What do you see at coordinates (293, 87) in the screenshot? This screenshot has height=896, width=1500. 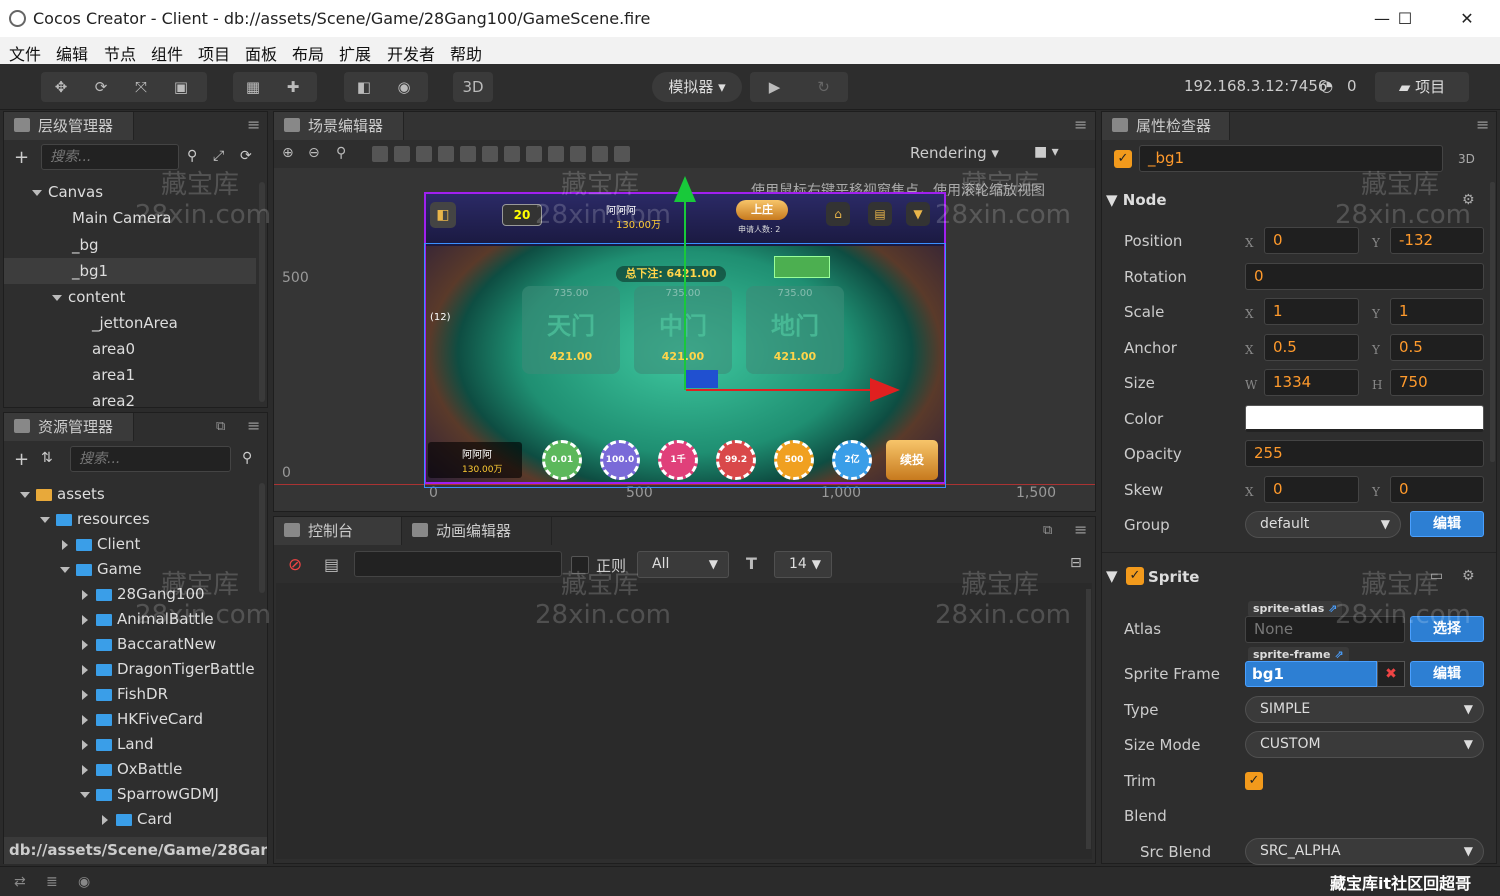 I see `pivot-center-icon: ✚` at bounding box center [293, 87].